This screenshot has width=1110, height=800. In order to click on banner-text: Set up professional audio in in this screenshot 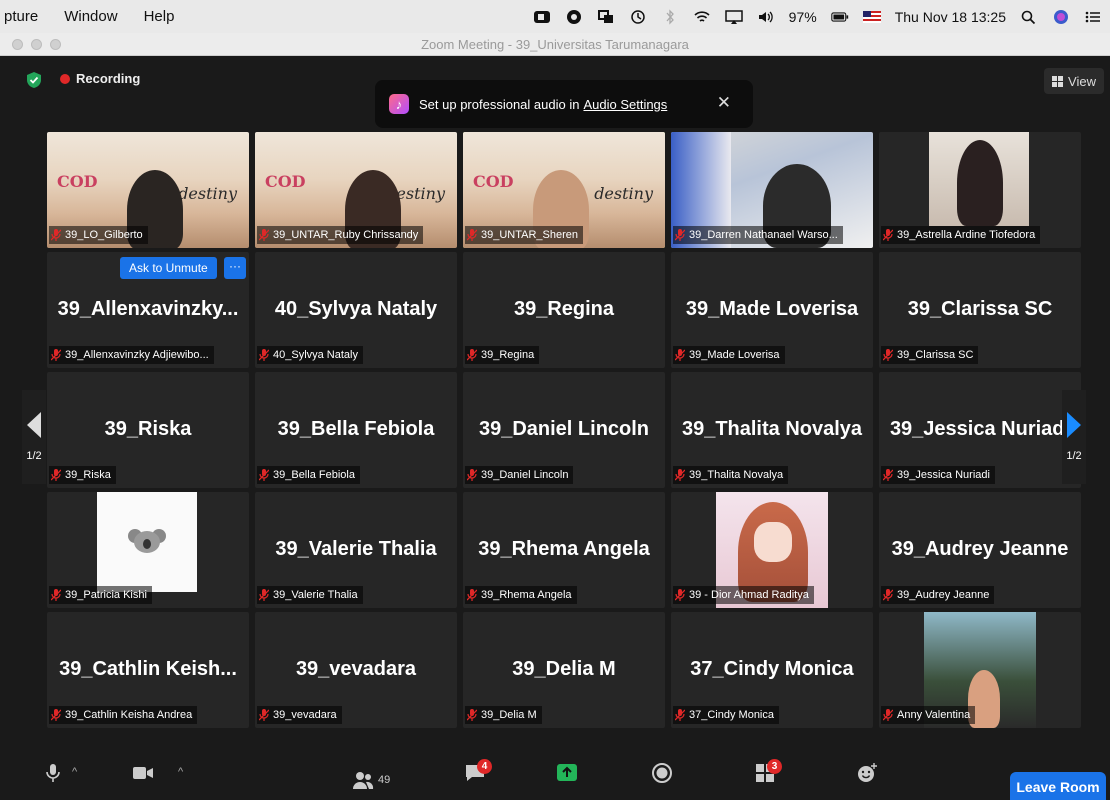, I will do `click(499, 104)`.